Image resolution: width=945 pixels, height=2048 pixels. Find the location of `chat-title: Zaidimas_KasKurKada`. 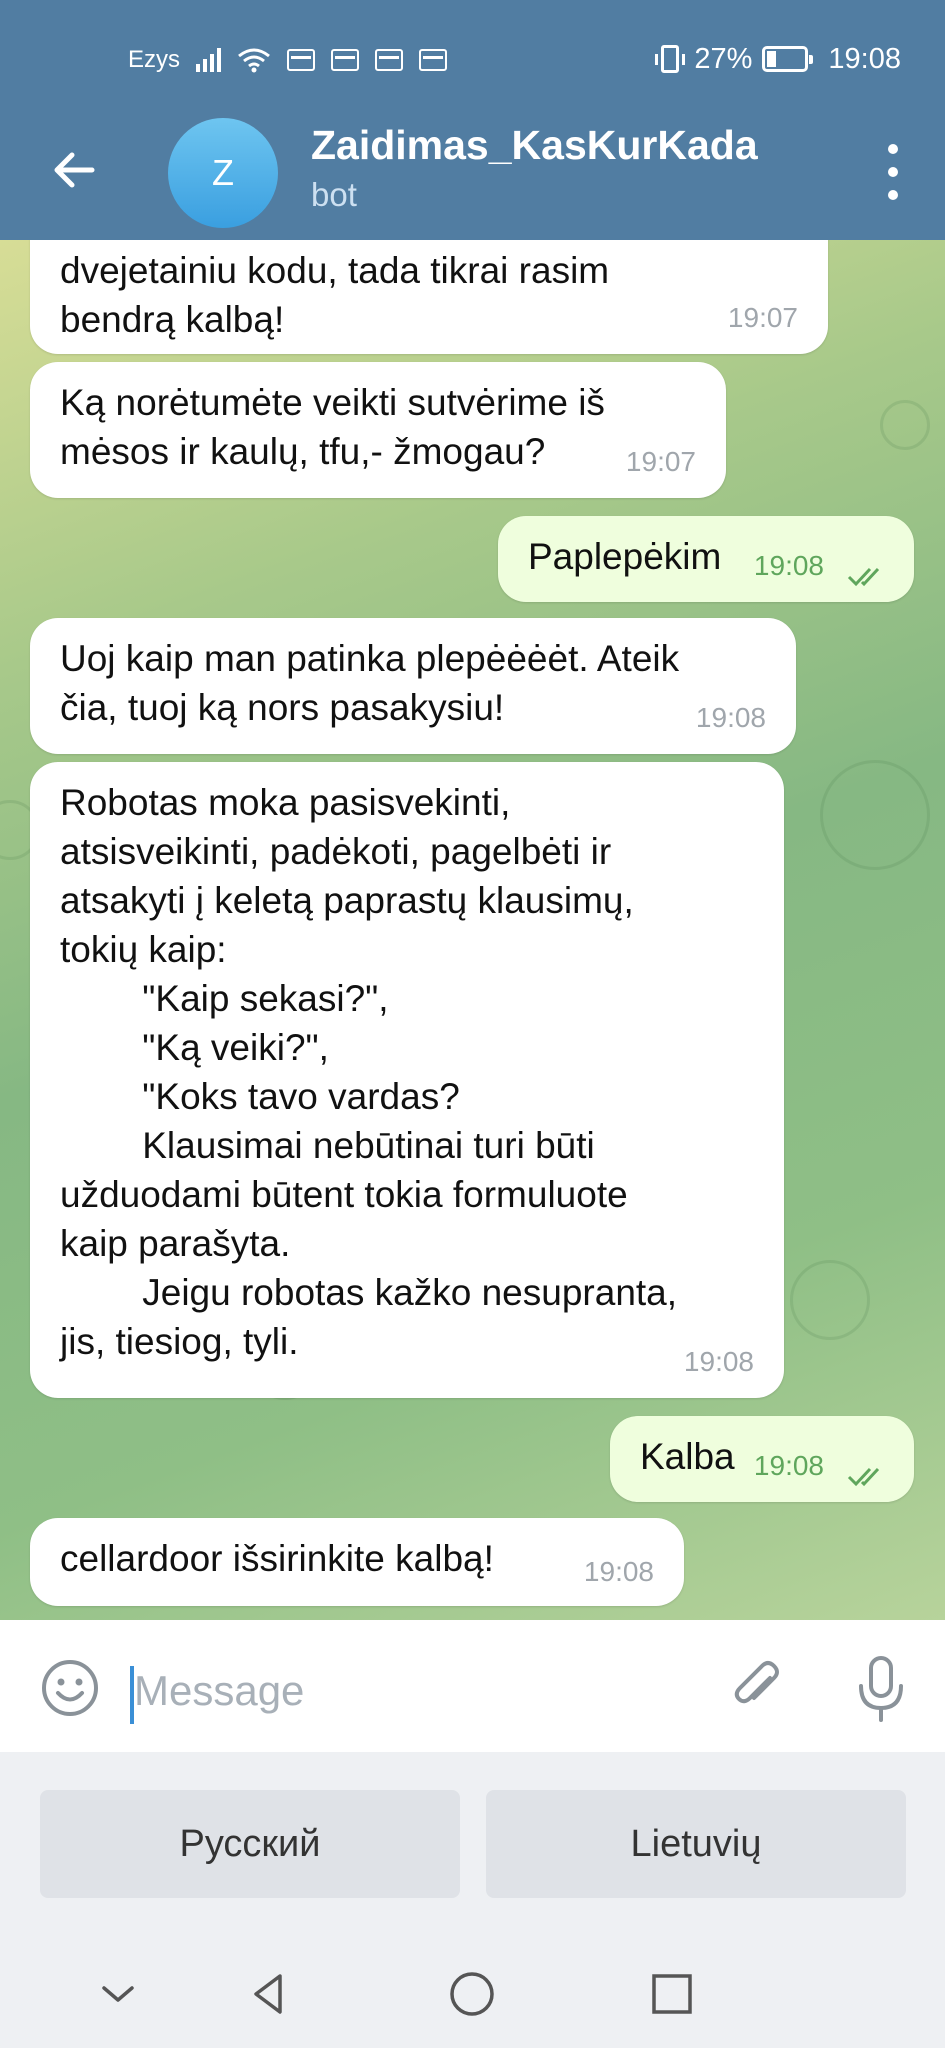

chat-title: Zaidimas_KasKurKada is located at coordinates (534, 145).